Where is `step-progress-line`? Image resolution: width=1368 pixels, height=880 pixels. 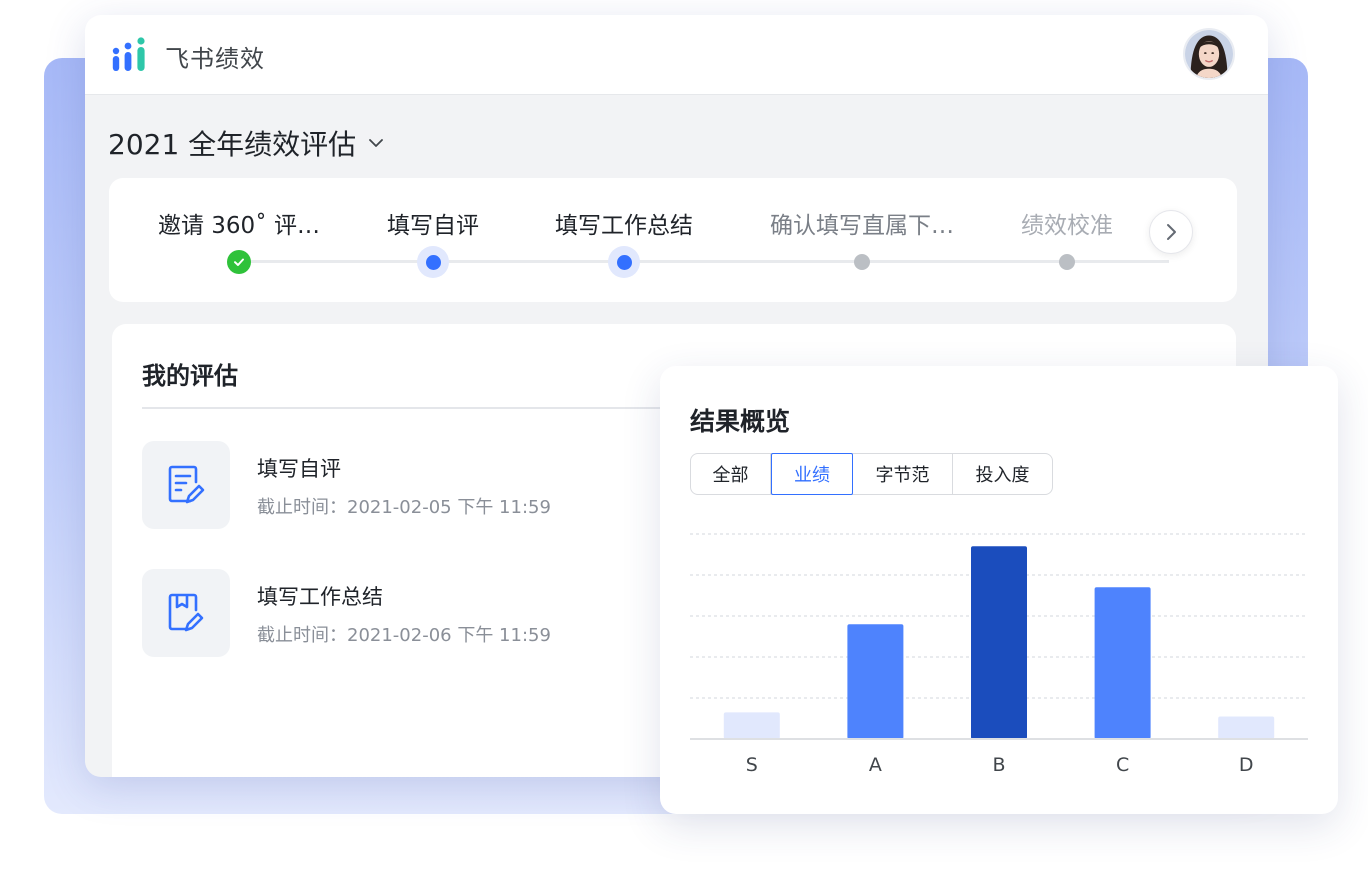
step-progress-line is located at coordinates (704, 261).